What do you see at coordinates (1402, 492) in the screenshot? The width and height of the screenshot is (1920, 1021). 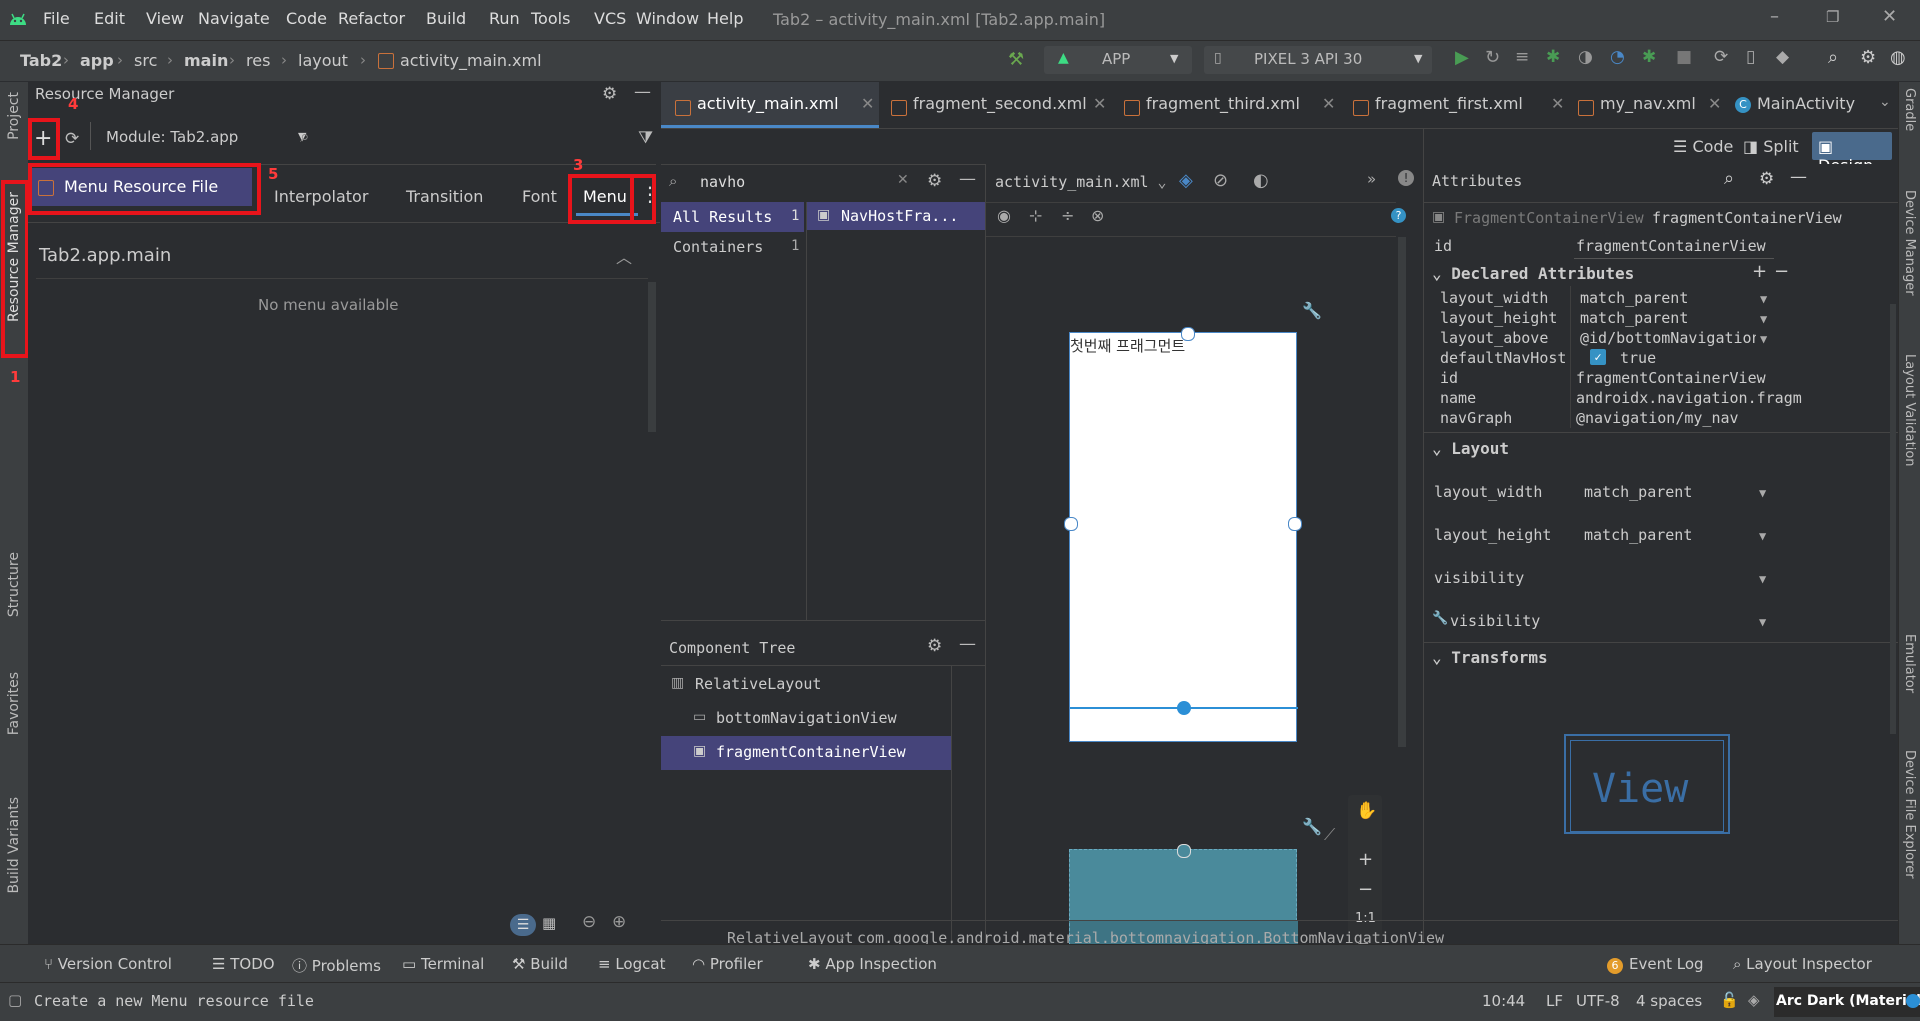 I see `canvas-scrollbar` at bounding box center [1402, 492].